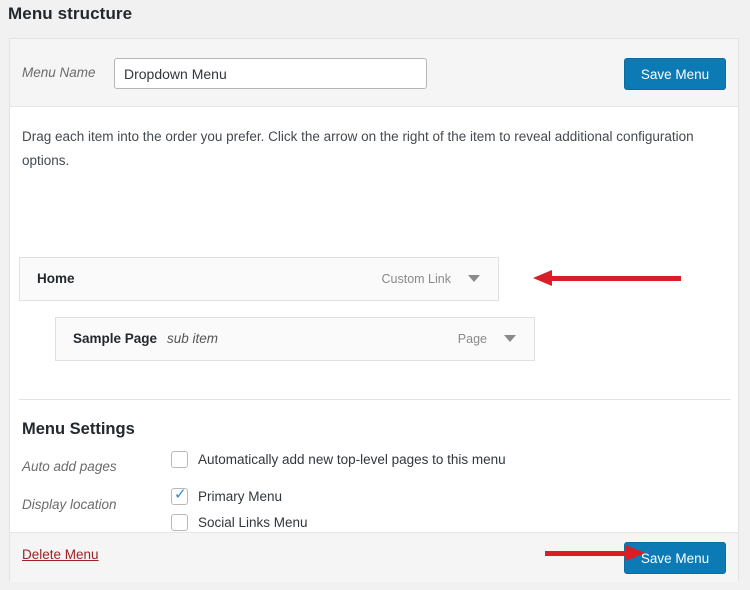 The width and height of the screenshot is (750, 590). What do you see at coordinates (675, 74) in the screenshot?
I see `save-menu-button-top: Save Menu` at bounding box center [675, 74].